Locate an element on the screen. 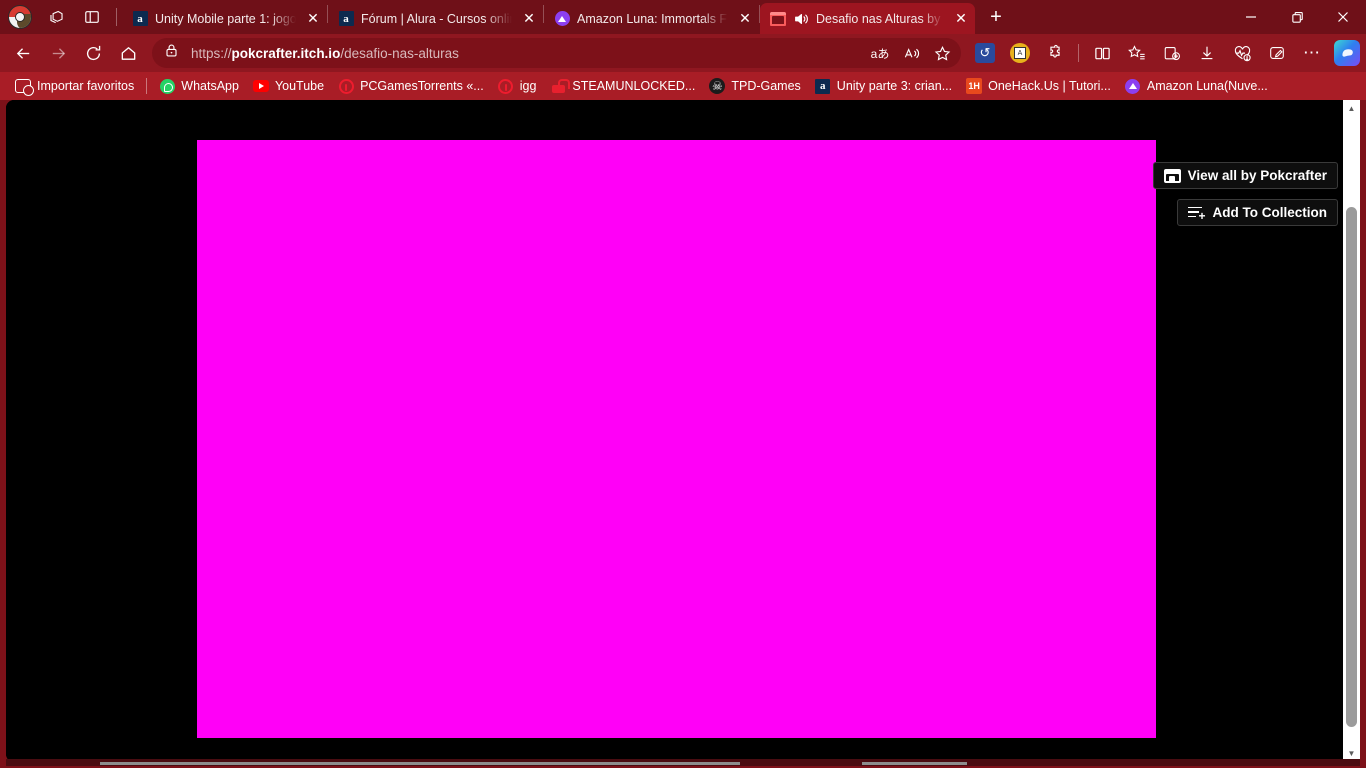 This screenshot has width=1366, height=768. read-aloud-icon is located at coordinates (911, 53).